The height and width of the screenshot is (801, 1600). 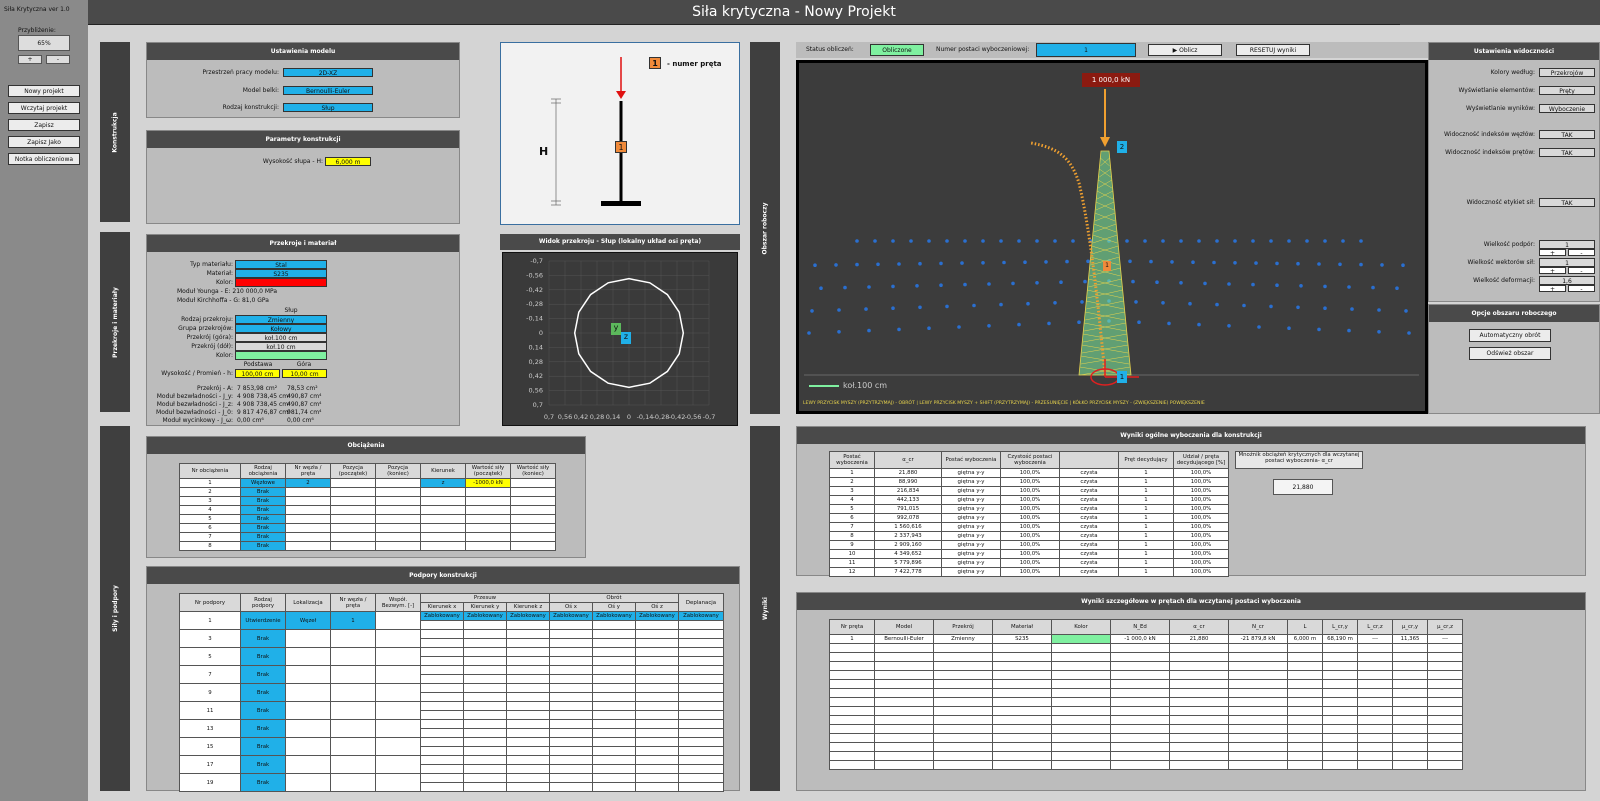 What do you see at coordinates (1029, 536) in the screenshot?
I see `results-general-row: 82 337,943 giętna y-y 100,0% czysta 1 100,0%` at bounding box center [1029, 536].